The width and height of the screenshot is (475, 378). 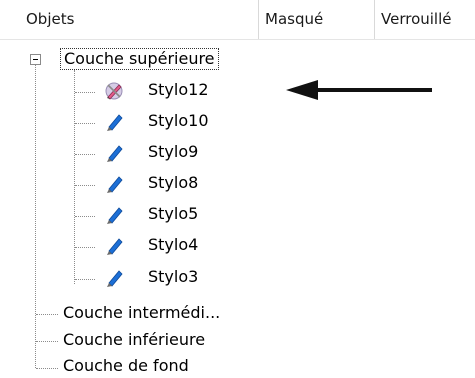 What do you see at coordinates (173, 152) in the screenshot?
I see `tree-item-stylo9: Stylo9` at bounding box center [173, 152].